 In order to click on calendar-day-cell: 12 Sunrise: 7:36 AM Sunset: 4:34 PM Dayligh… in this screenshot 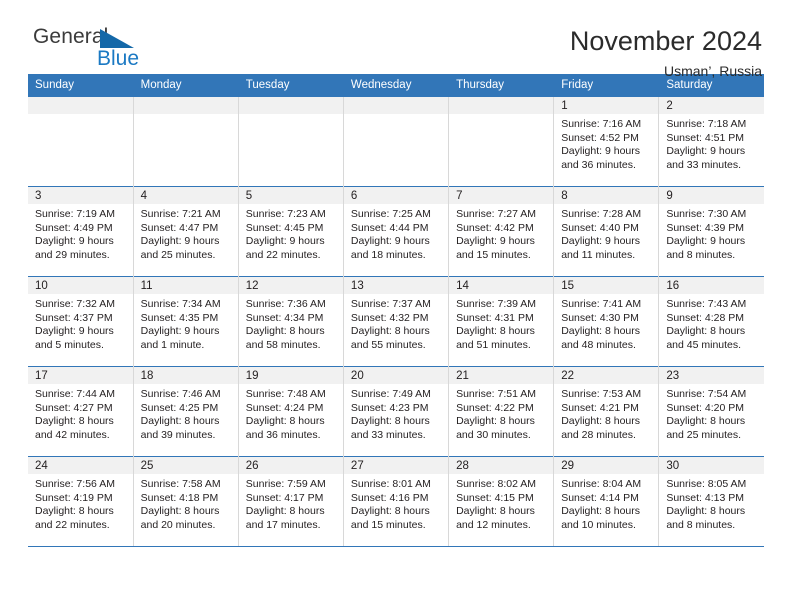, I will do `click(291, 321)`.